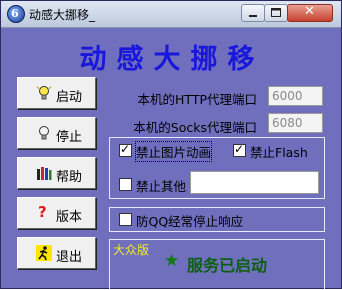 This screenshot has height=290, width=342. What do you see at coordinates (279, 151) in the screenshot?
I see `block-flash-label: 禁止Flash` at bounding box center [279, 151].